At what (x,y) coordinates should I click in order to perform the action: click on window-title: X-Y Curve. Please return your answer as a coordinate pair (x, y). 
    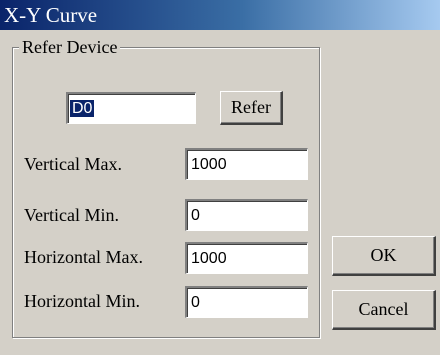
    Looking at the image, I should click on (51, 15).